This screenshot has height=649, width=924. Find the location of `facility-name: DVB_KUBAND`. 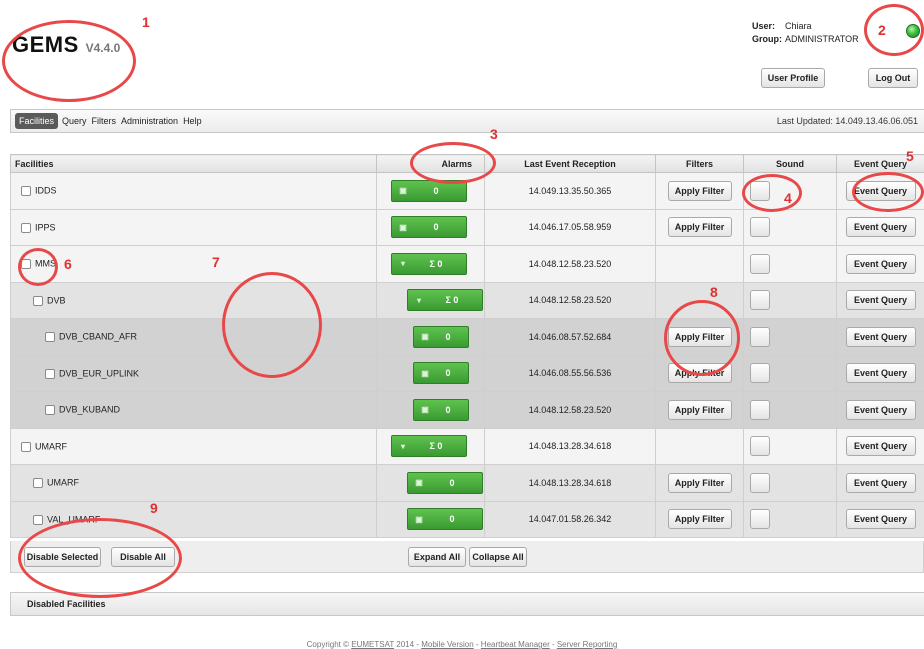

facility-name: DVB_KUBAND is located at coordinates (89, 410).